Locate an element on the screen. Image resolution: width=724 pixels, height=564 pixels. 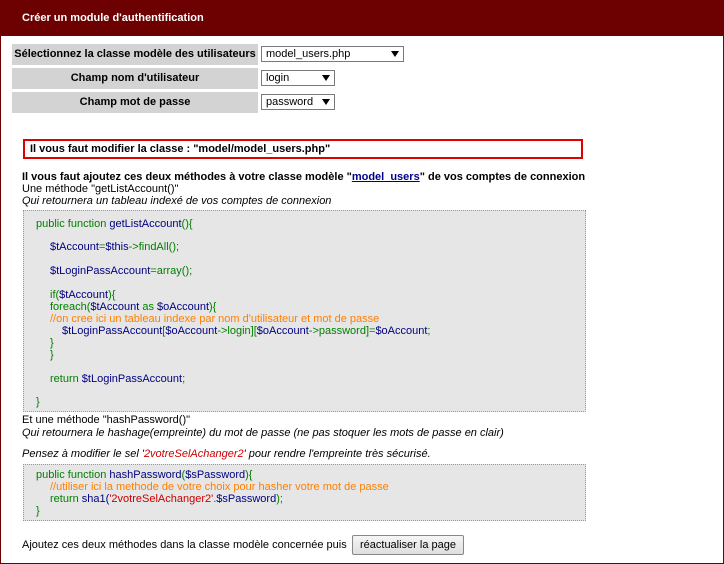
page-title: Créer un module d'authentification is located at coordinates (113, 18).